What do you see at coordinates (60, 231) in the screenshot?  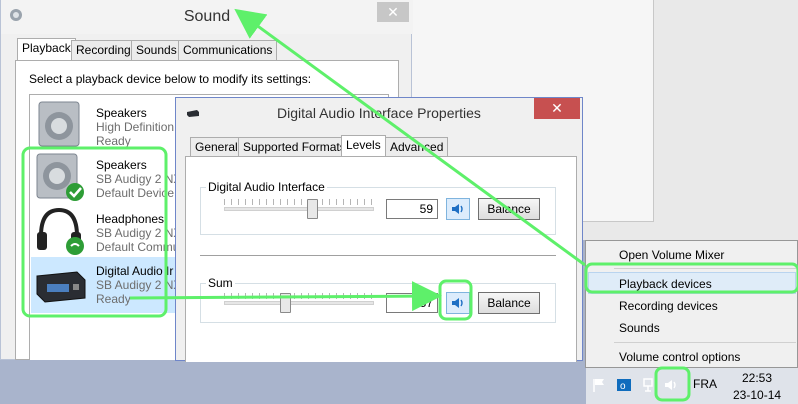 I see `headphones-icon` at bounding box center [60, 231].